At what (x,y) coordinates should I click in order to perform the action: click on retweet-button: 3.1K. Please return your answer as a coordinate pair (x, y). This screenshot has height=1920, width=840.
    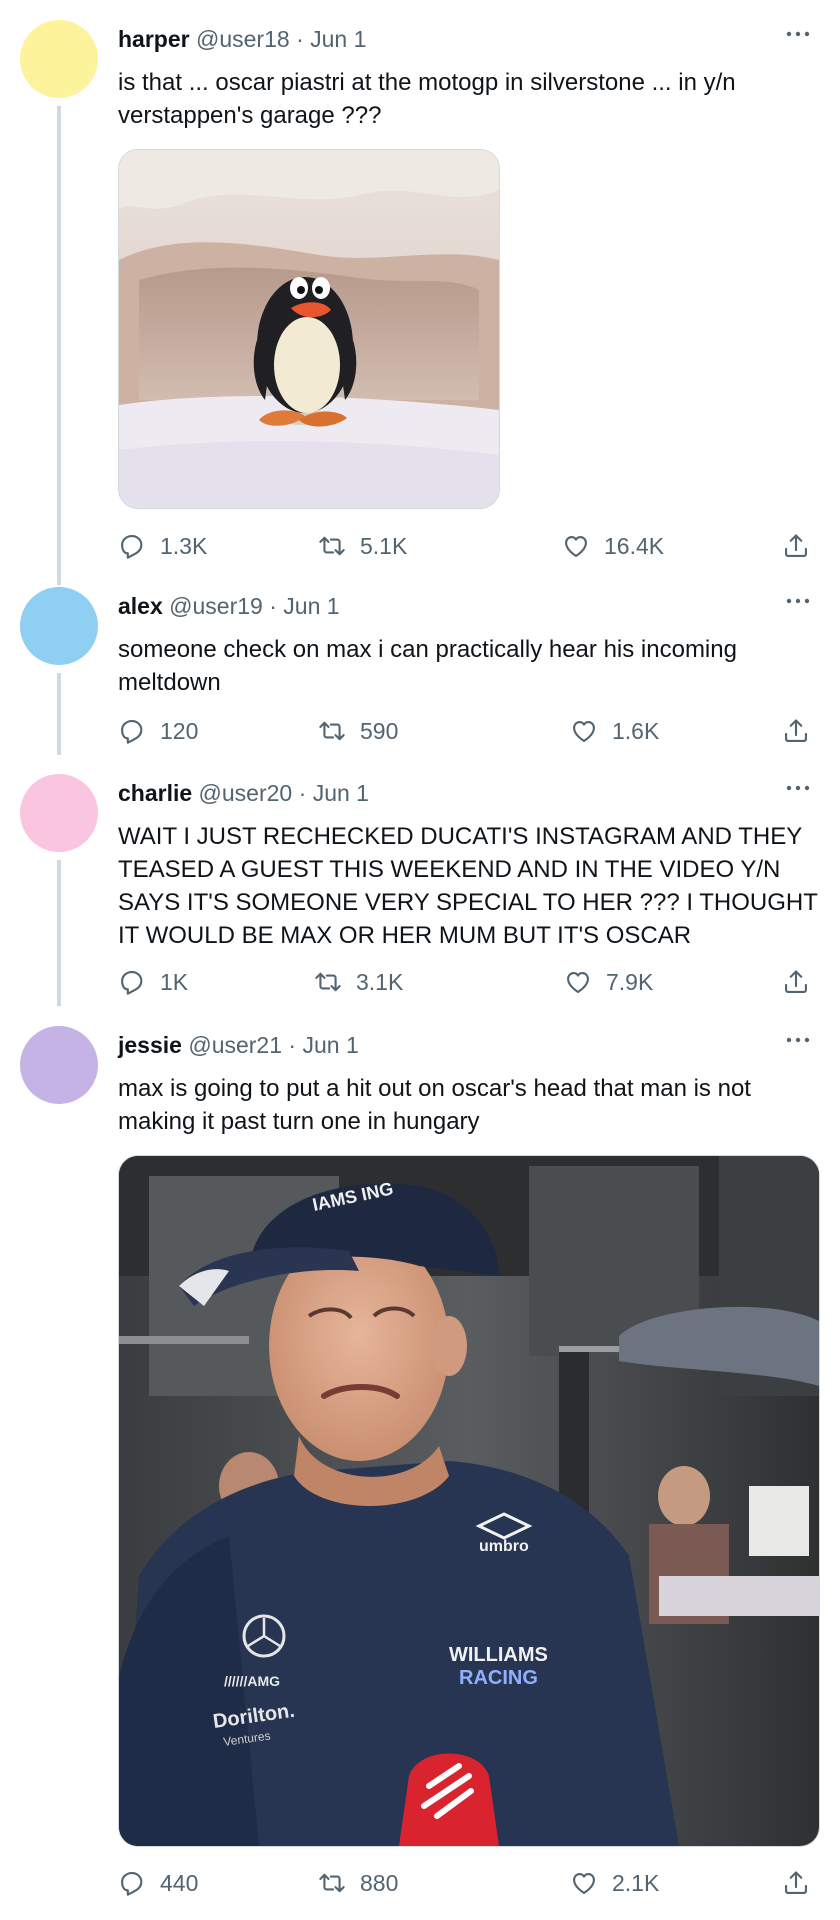
    Looking at the image, I should click on (358, 982).